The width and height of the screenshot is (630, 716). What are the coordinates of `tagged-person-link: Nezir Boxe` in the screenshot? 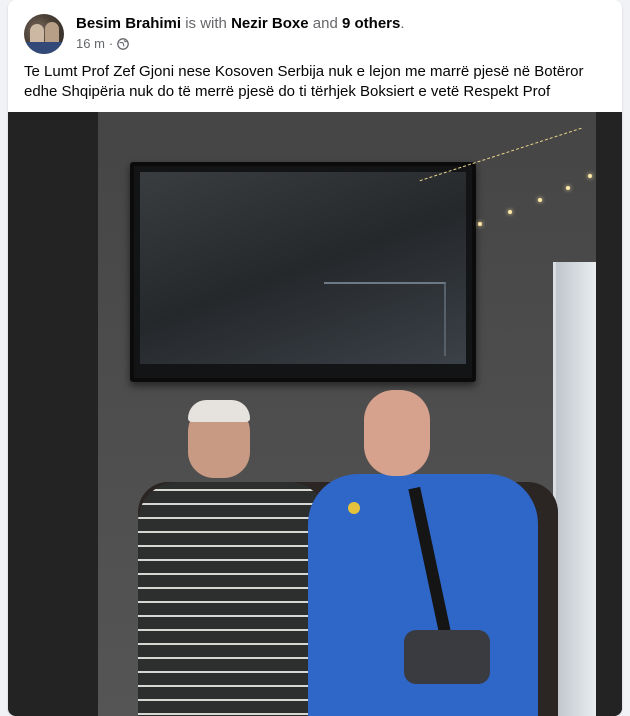 It's located at (270, 23).